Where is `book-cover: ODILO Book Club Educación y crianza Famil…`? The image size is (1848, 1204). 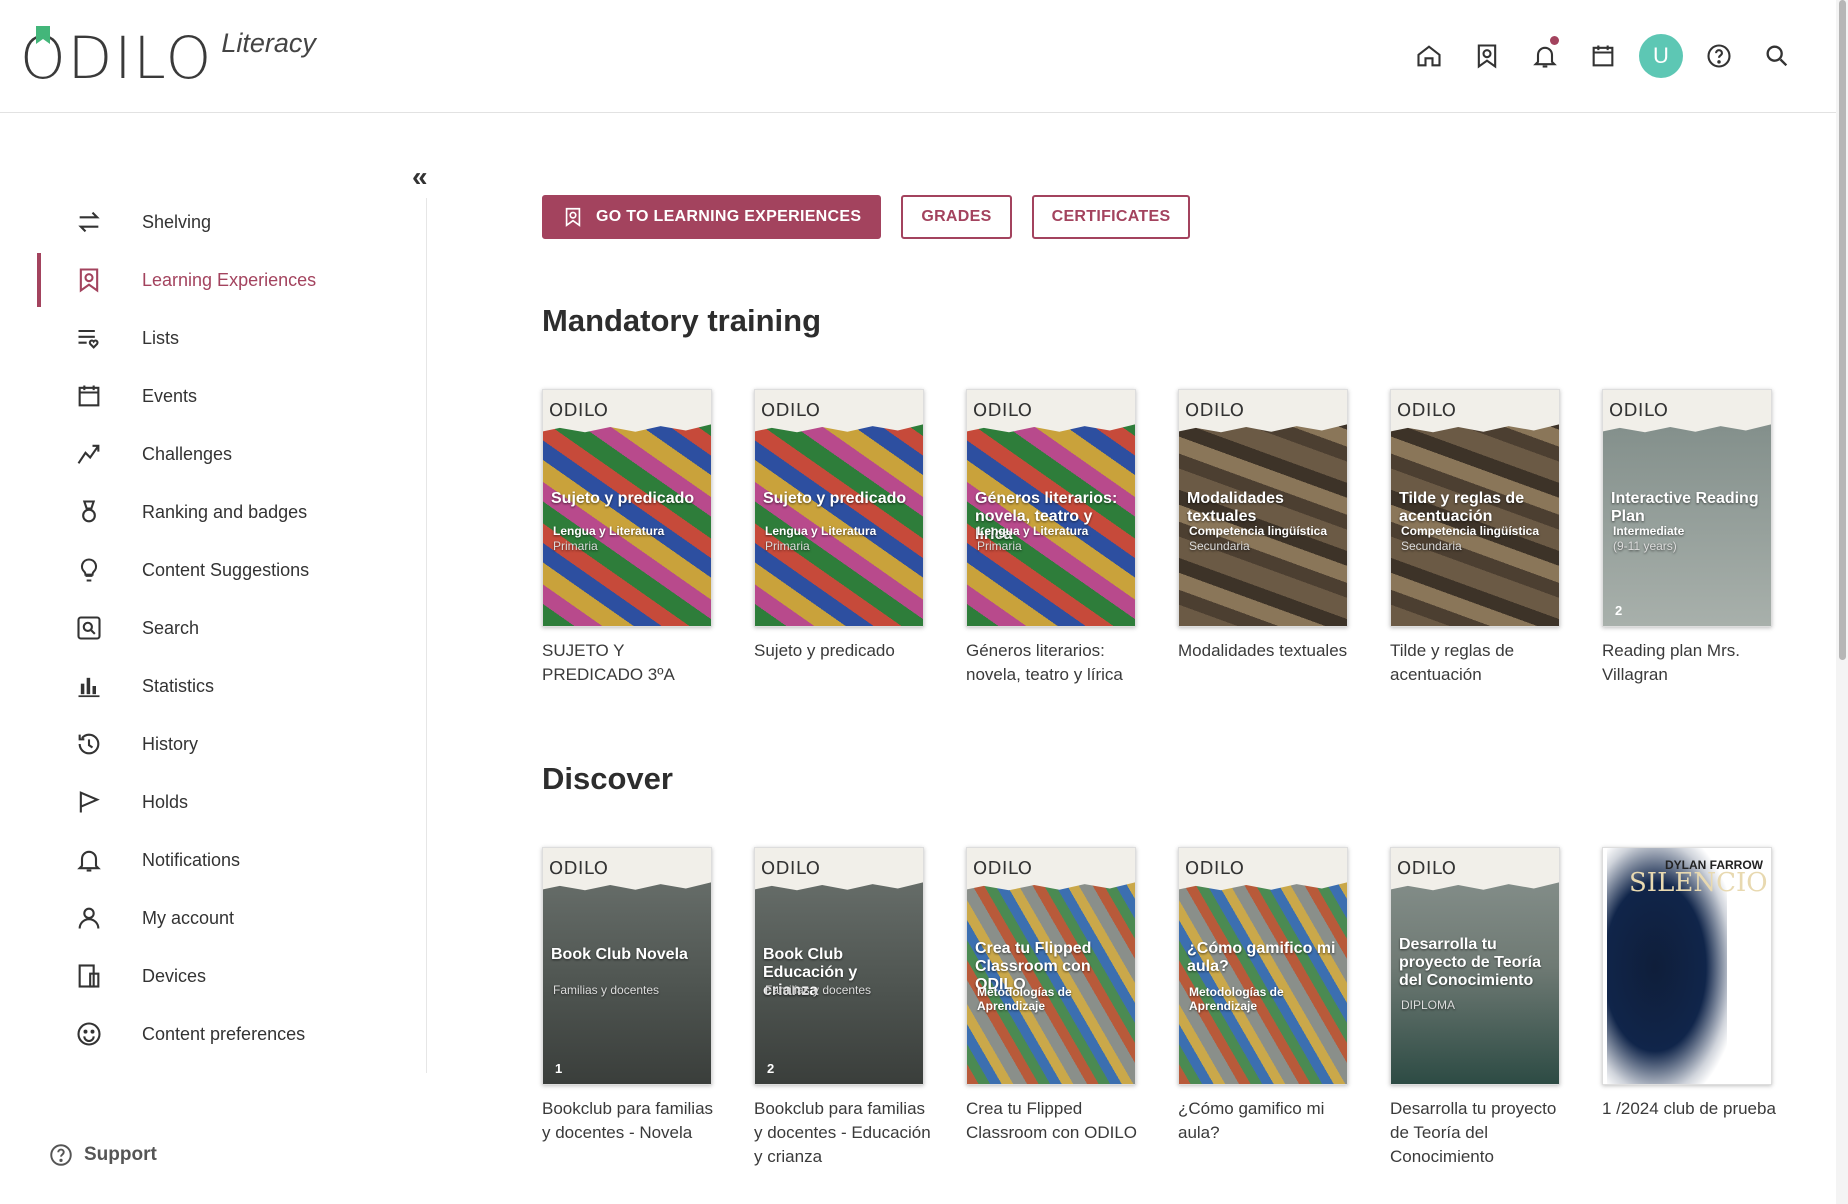 book-cover: ODILO Book Club Educación y crianza Famil… is located at coordinates (839, 966).